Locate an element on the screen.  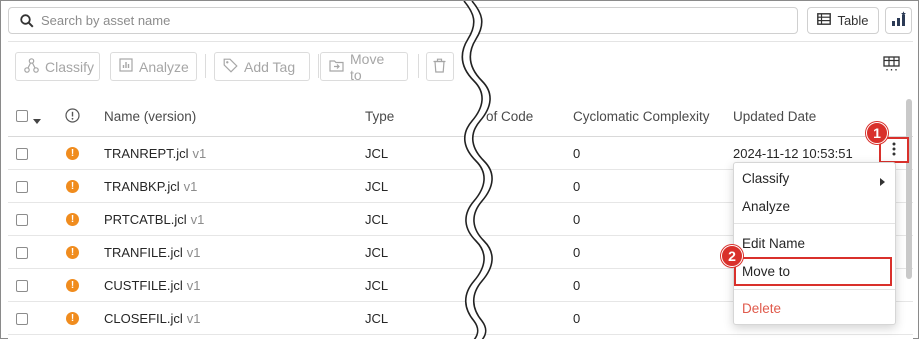
table-icon is located at coordinates (824, 20).